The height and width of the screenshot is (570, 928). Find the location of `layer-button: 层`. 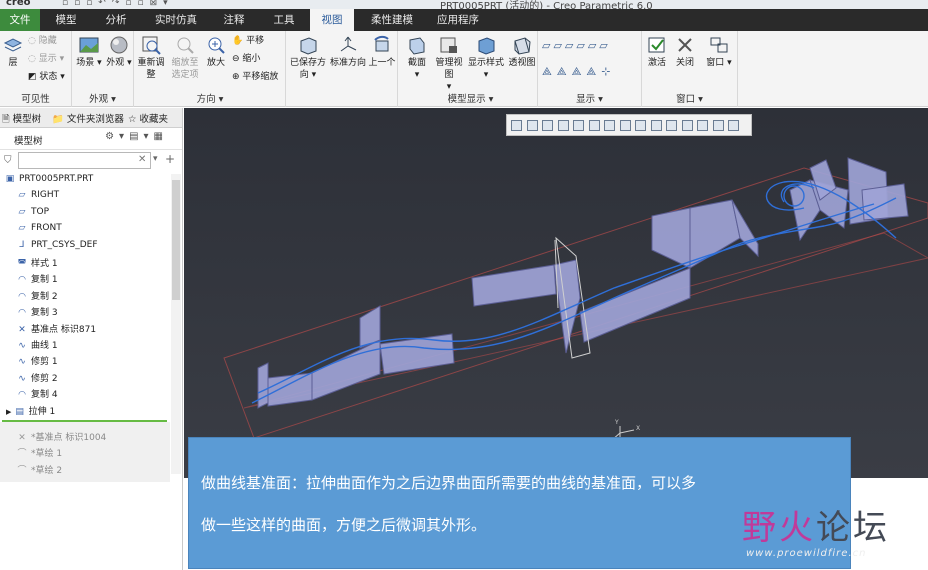

layer-button: 层 is located at coordinates (13, 52).